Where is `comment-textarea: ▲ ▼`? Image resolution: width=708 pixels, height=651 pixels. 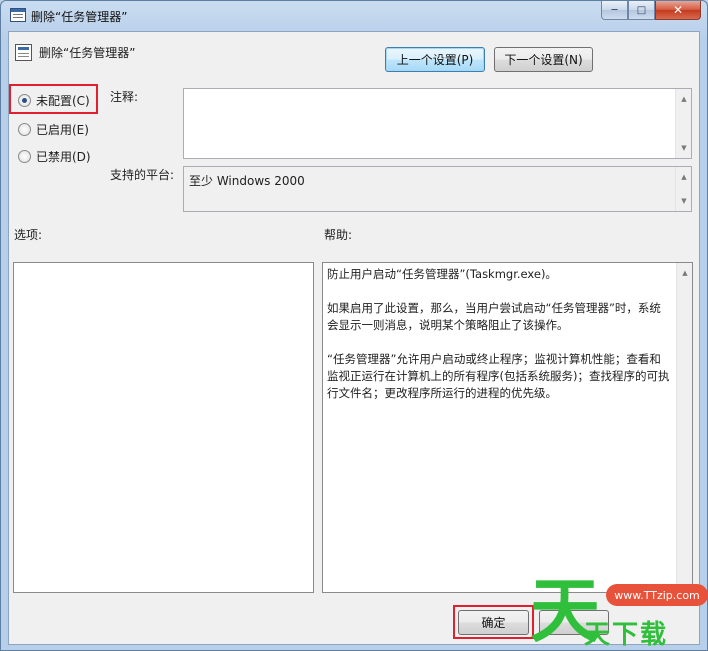 comment-textarea: ▲ ▼ is located at coordinates (437, 123).